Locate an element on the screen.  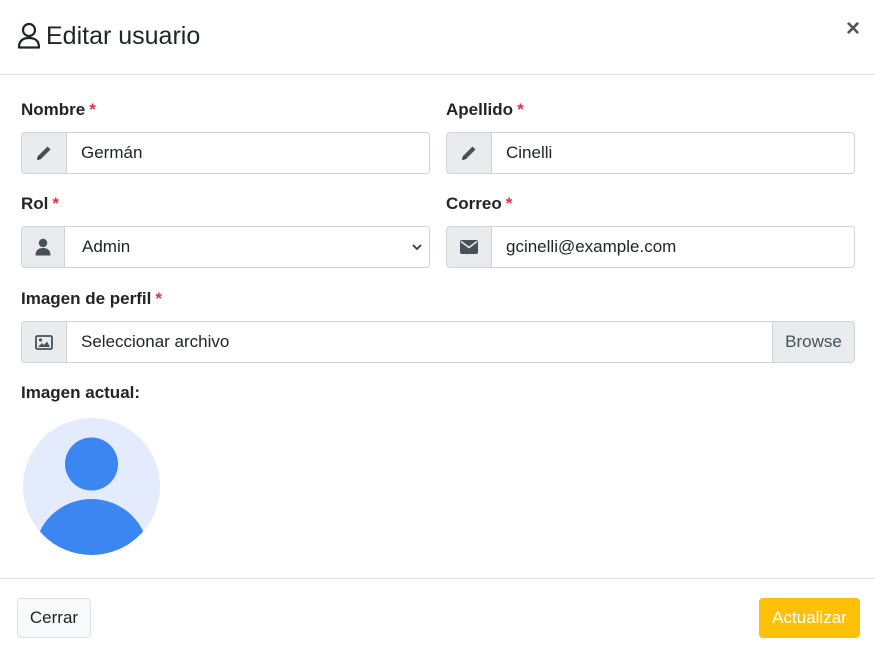
apellido-addon is located at coordinates (469, 153).